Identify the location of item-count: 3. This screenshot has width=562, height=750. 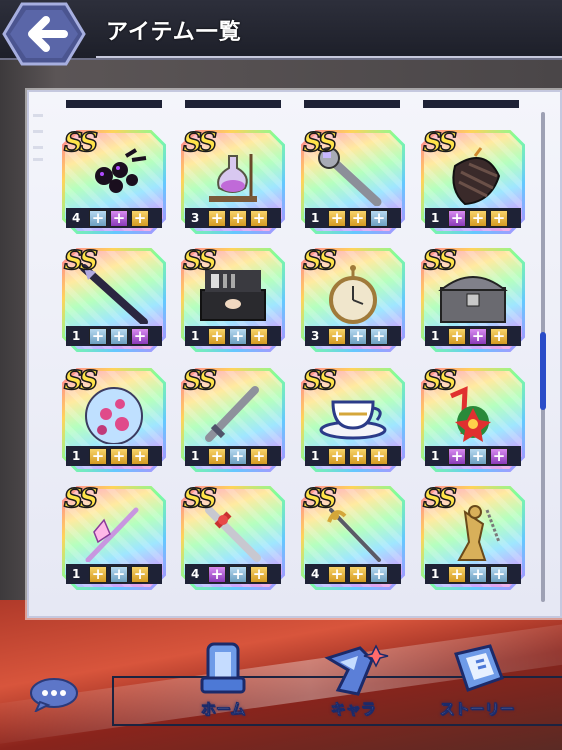
(195, 218).